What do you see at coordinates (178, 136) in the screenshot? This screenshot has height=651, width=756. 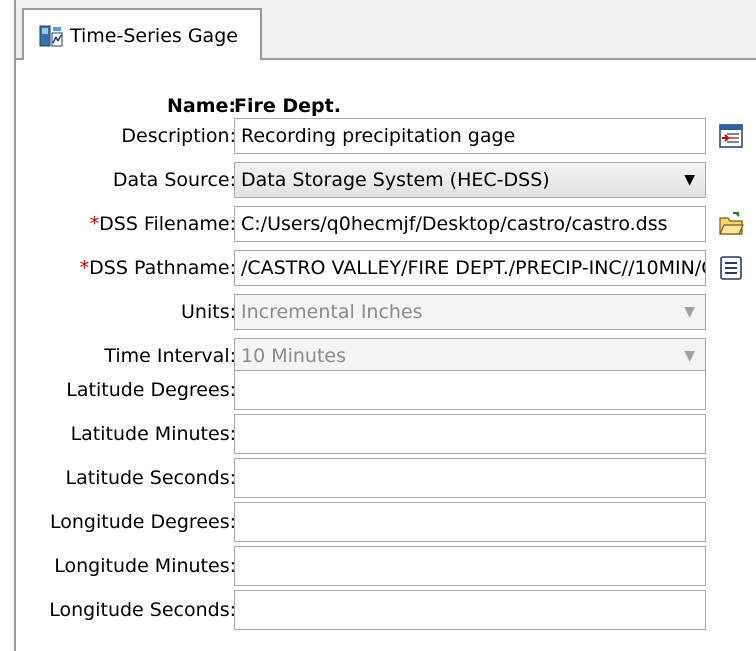 I see `description-label: Description:` at bounding box center [178, 136].